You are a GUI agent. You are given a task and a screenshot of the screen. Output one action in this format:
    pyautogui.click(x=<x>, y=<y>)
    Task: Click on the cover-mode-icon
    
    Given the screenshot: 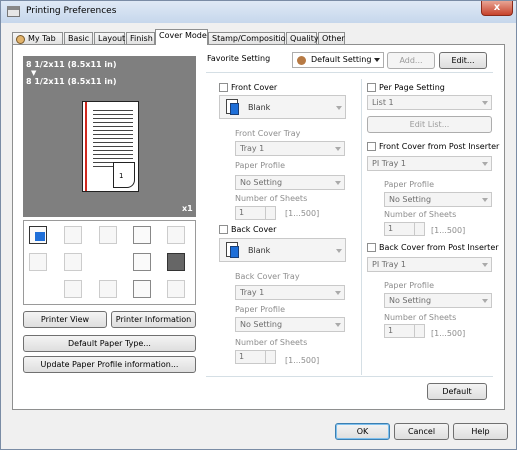 What is the action you would take?
    pyautogui.click(x=38, y=235)
    